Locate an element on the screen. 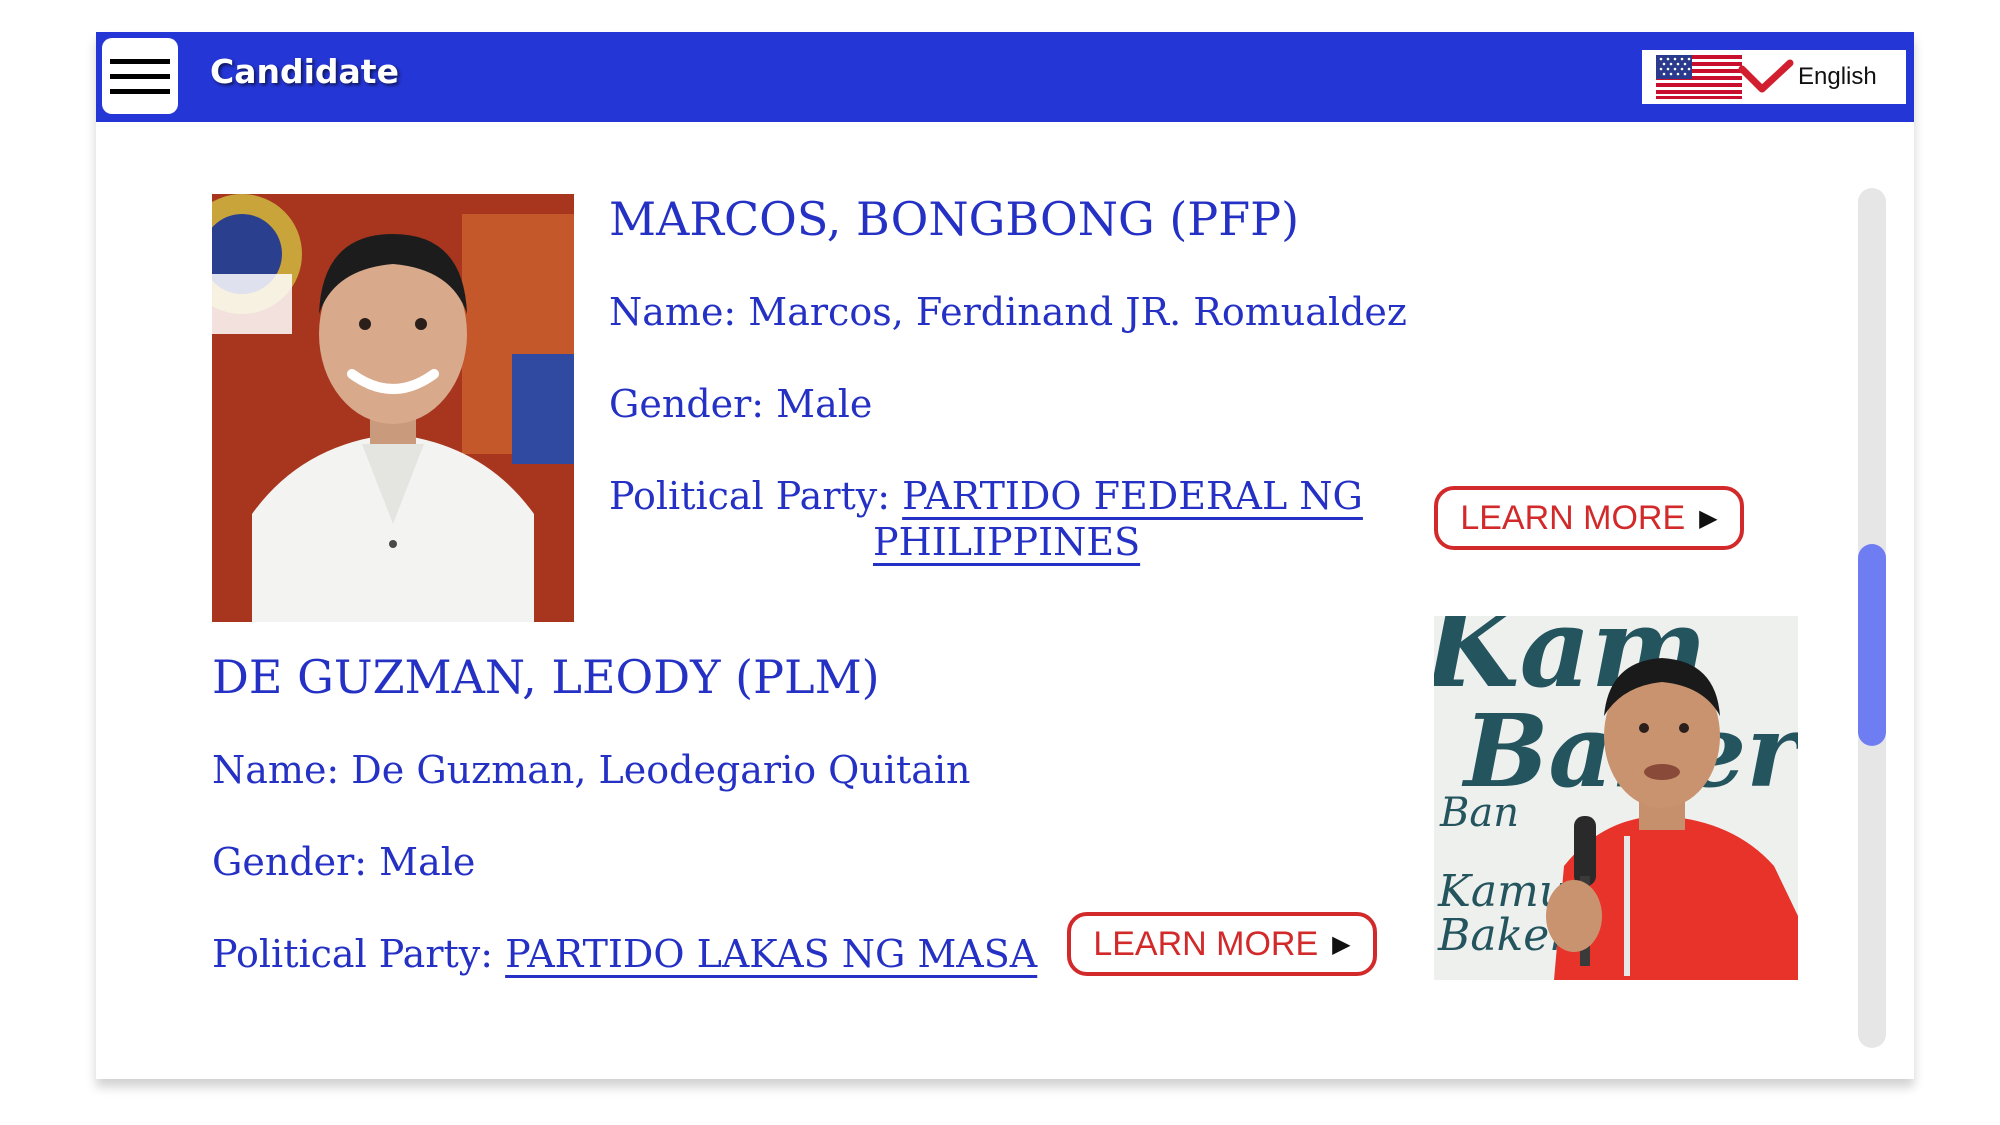  party-link-continued: PHILIPPINES is located at coordinates (1006, 542).